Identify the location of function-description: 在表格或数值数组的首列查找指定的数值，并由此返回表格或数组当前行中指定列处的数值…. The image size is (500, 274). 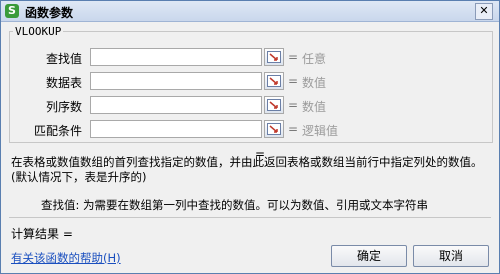
(247, 169).